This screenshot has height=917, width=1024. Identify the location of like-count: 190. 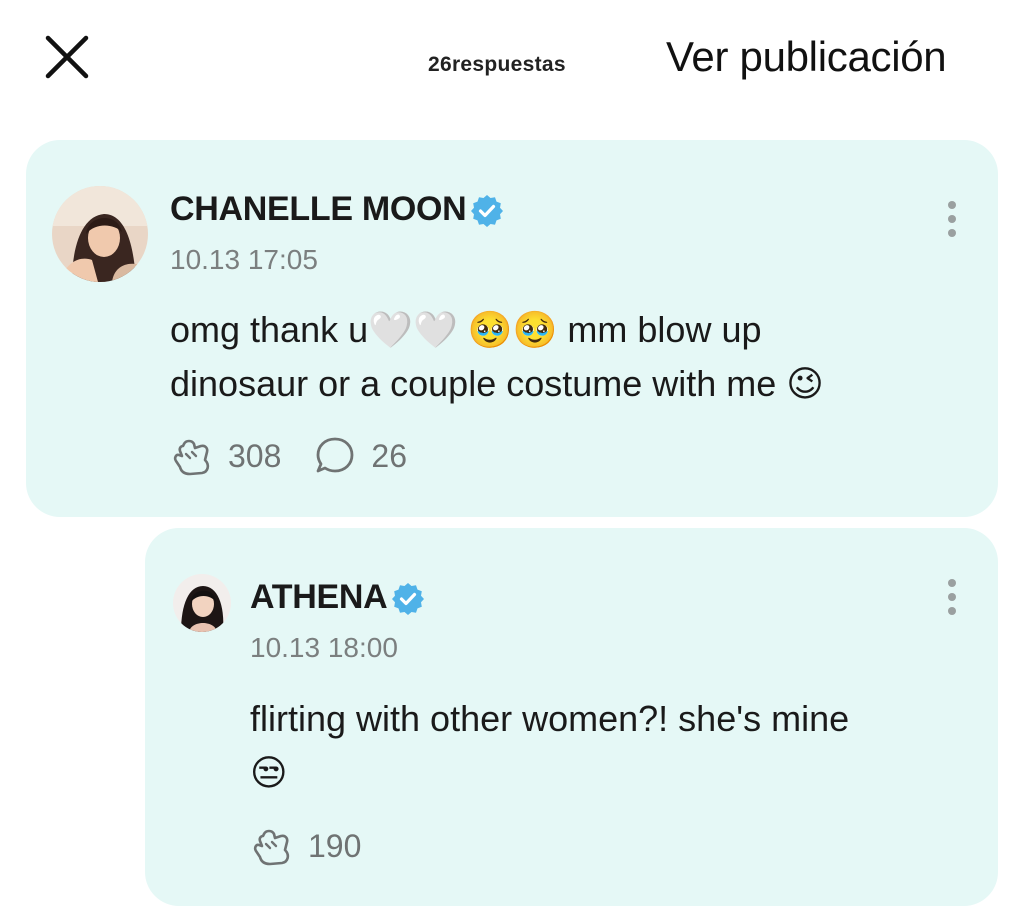
(335, 845).